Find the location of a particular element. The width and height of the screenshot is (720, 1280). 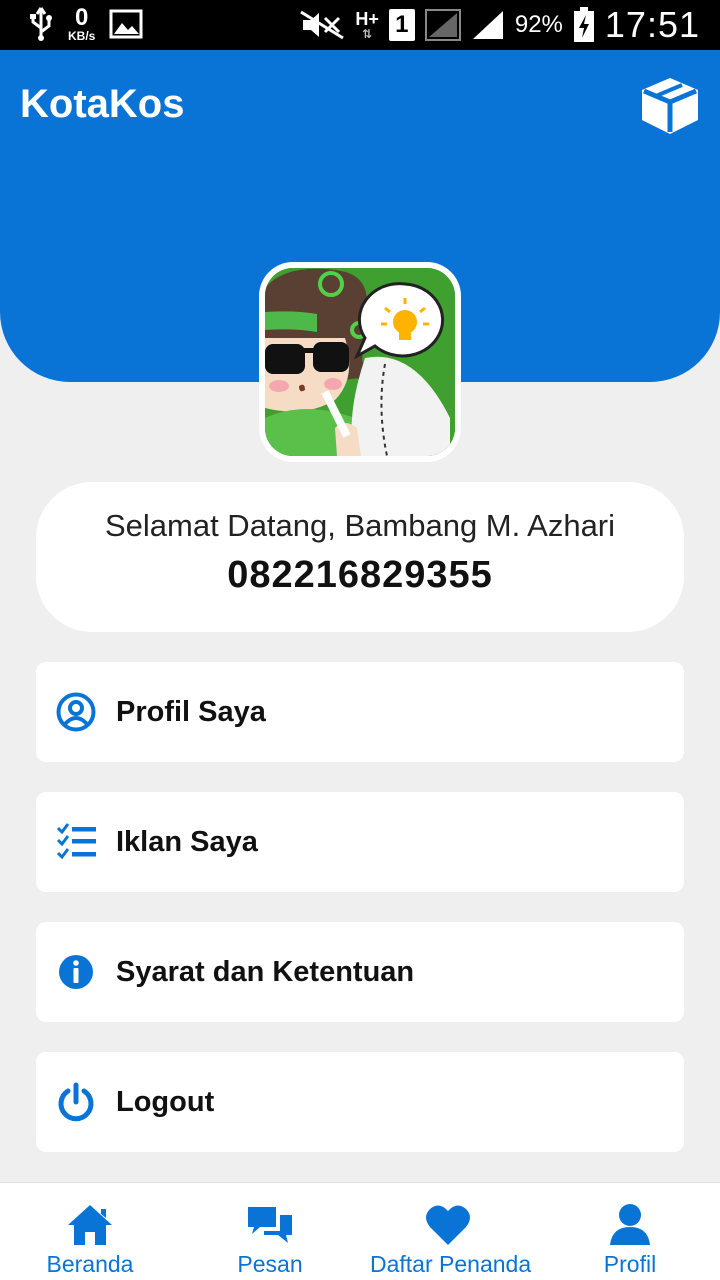

nav-label: Profil is located at coordinates (630, 1264).